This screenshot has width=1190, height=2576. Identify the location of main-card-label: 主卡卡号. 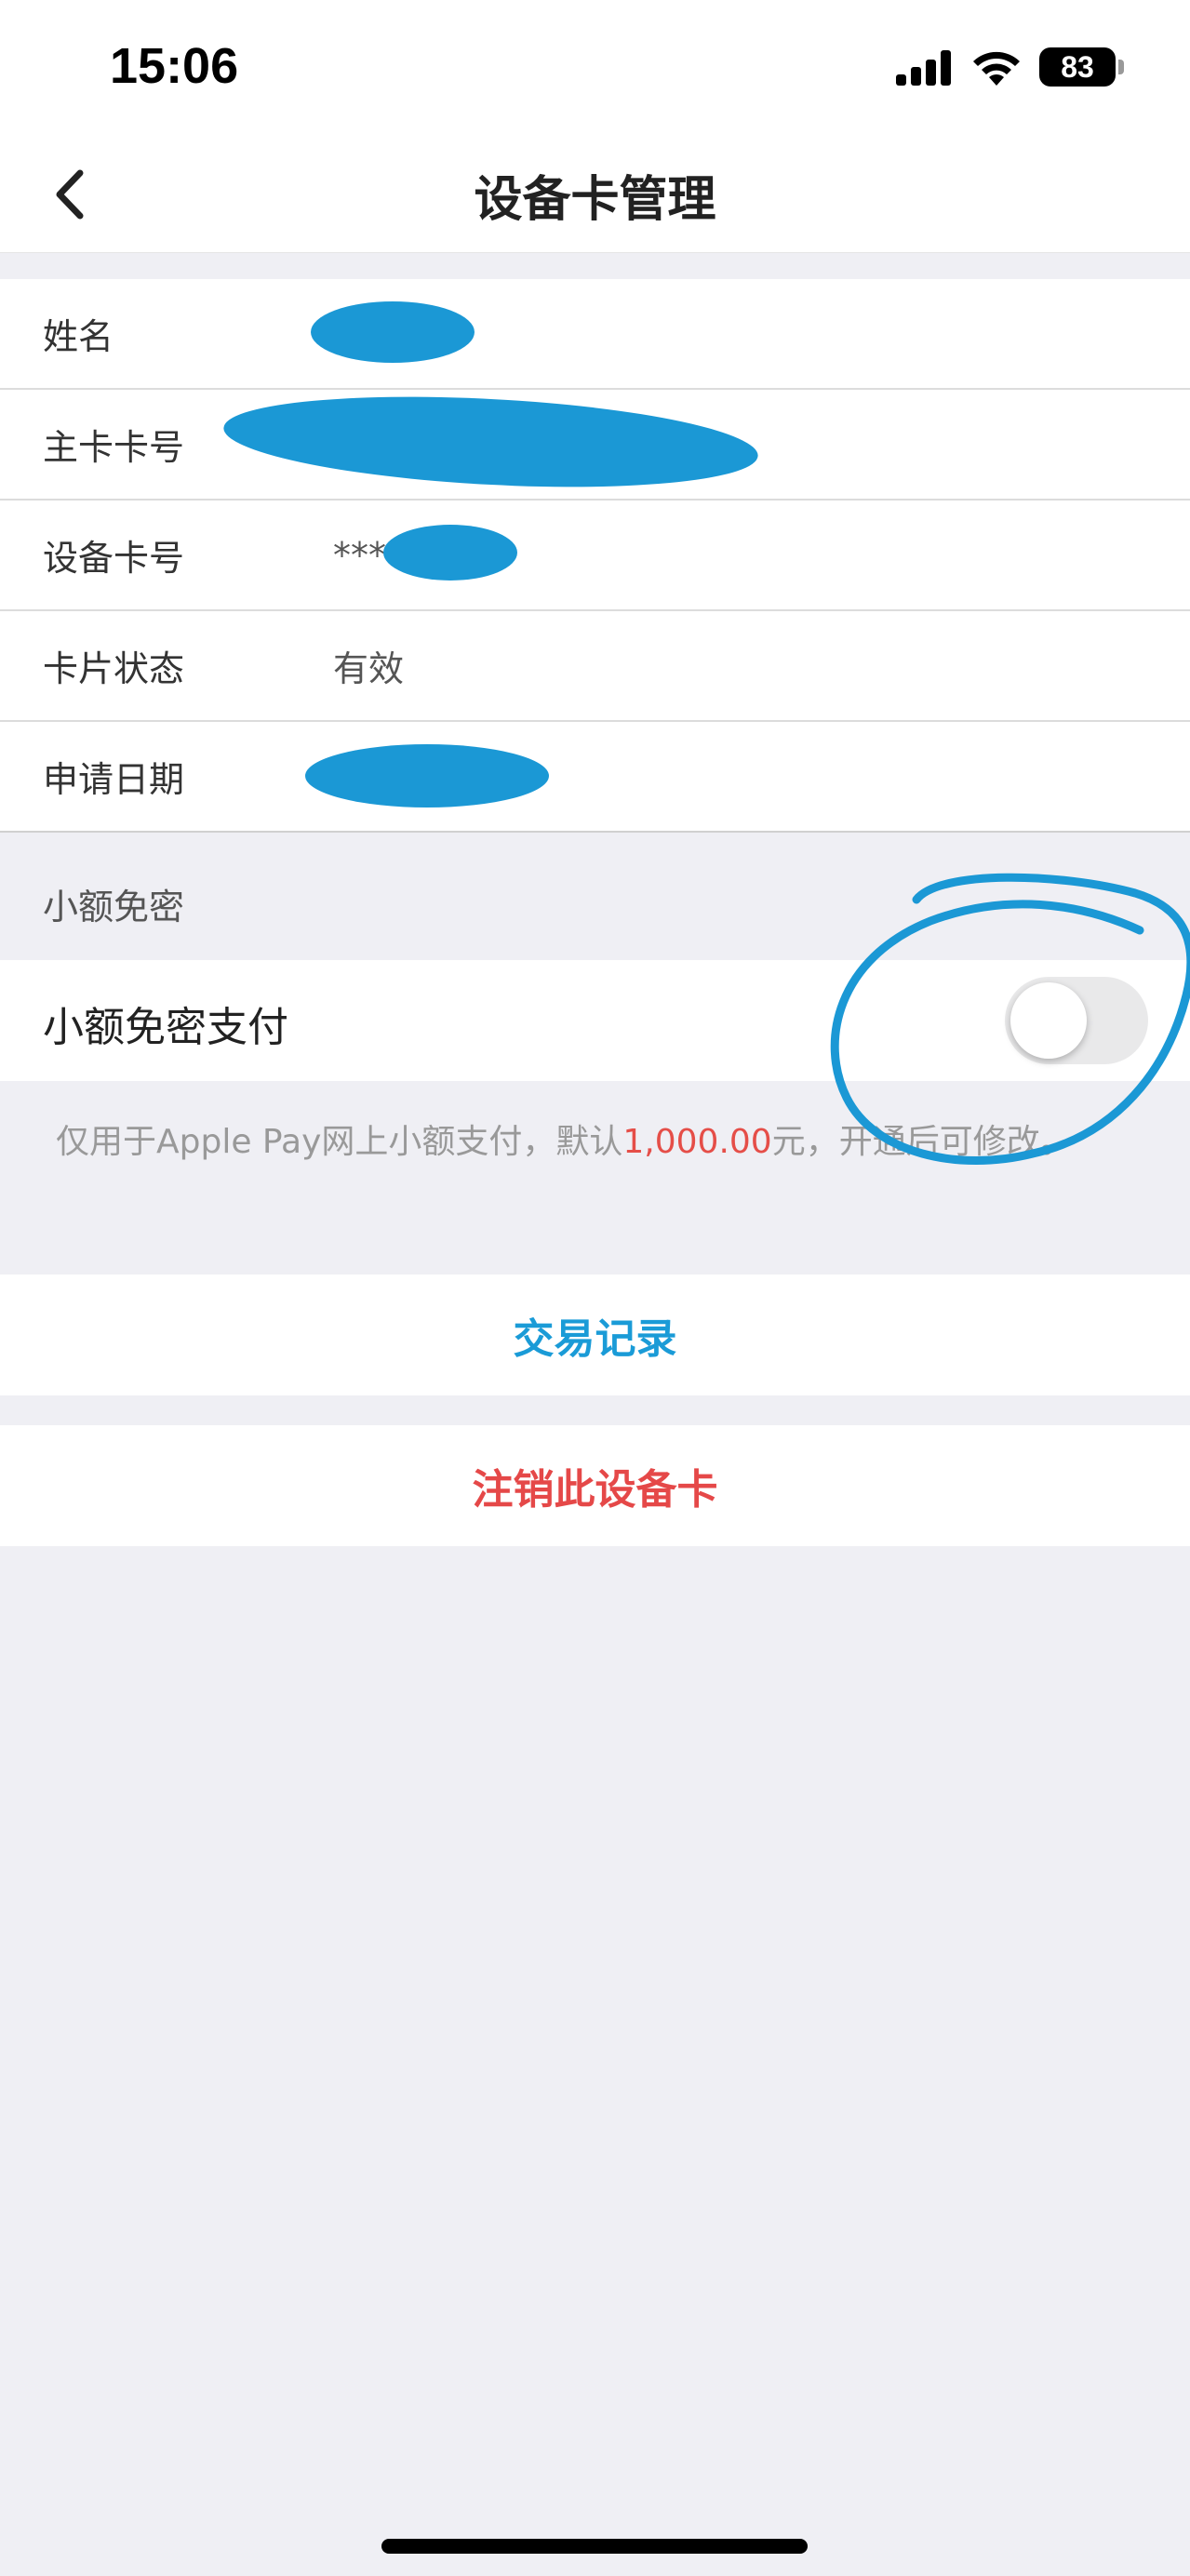
(114, 447).